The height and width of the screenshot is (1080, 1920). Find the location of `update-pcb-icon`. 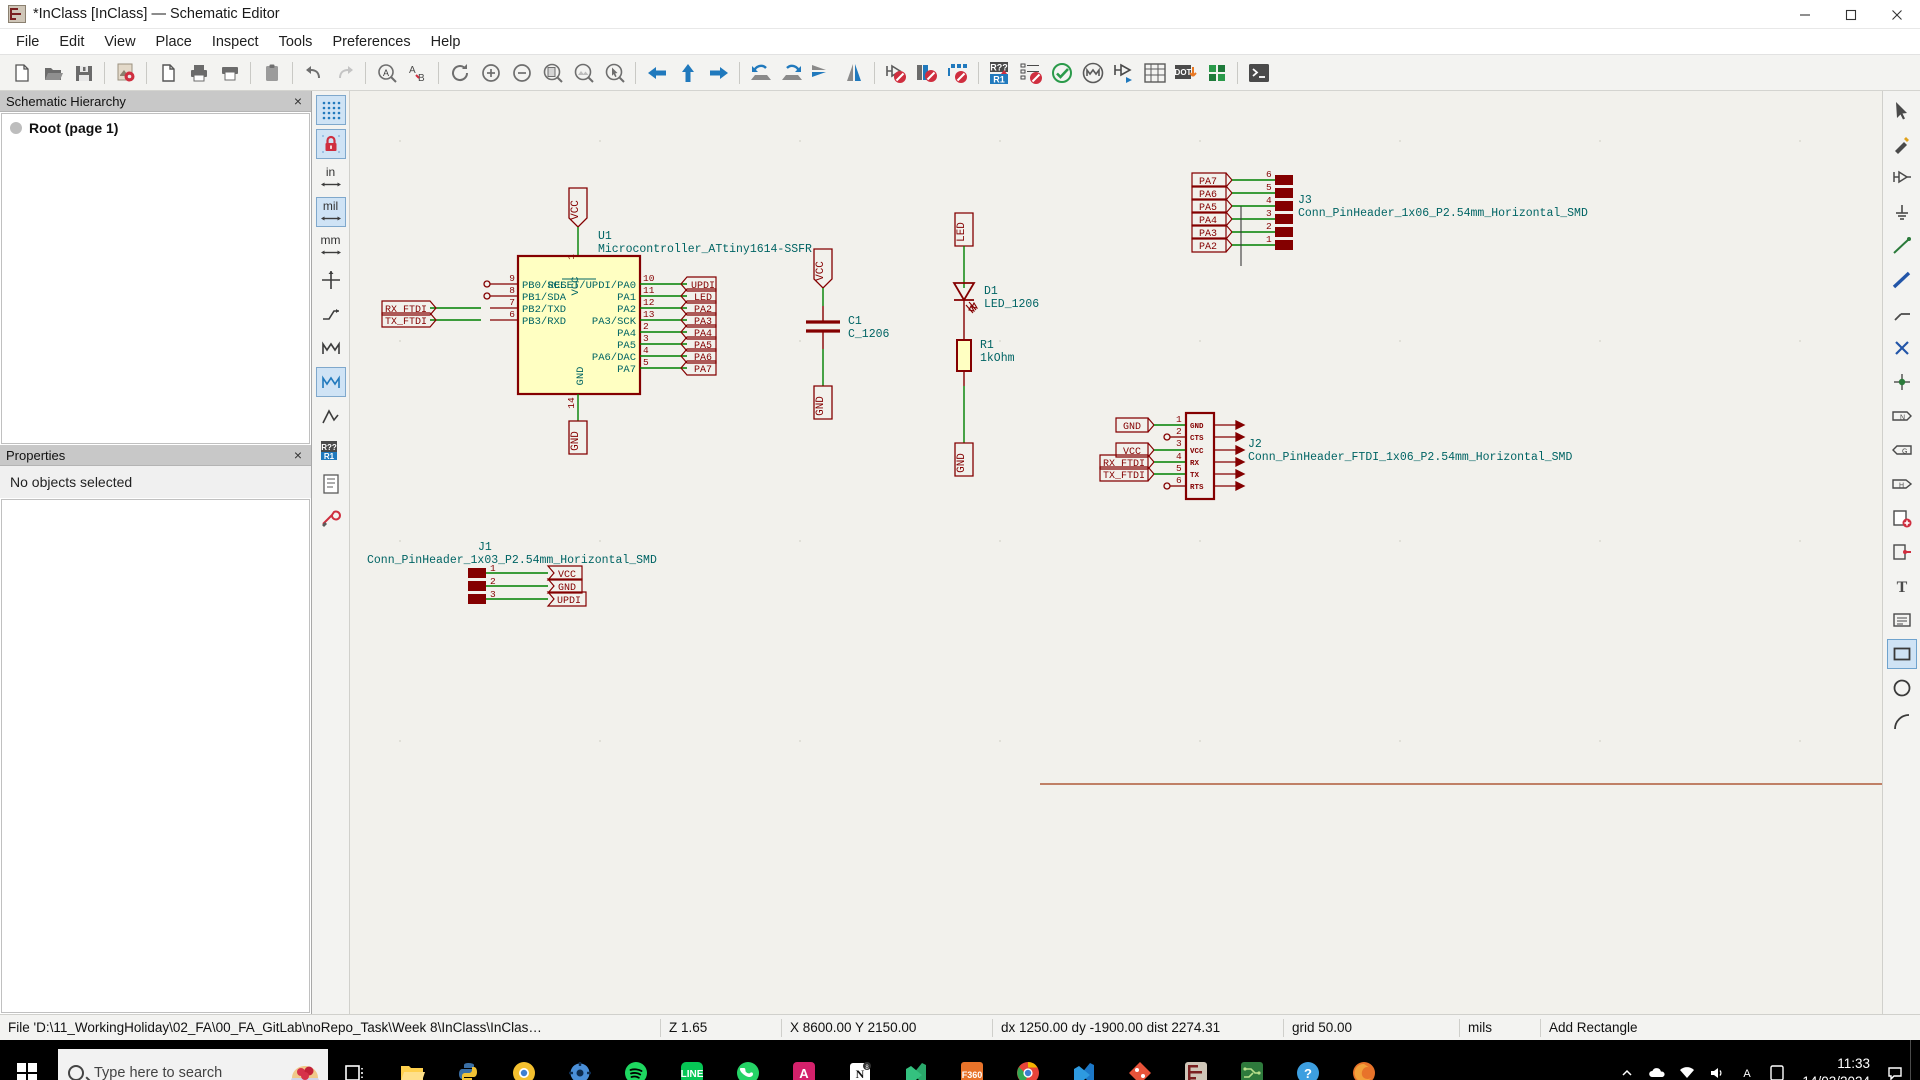

update-pcb-icon is located at coordinates (1154, 72).